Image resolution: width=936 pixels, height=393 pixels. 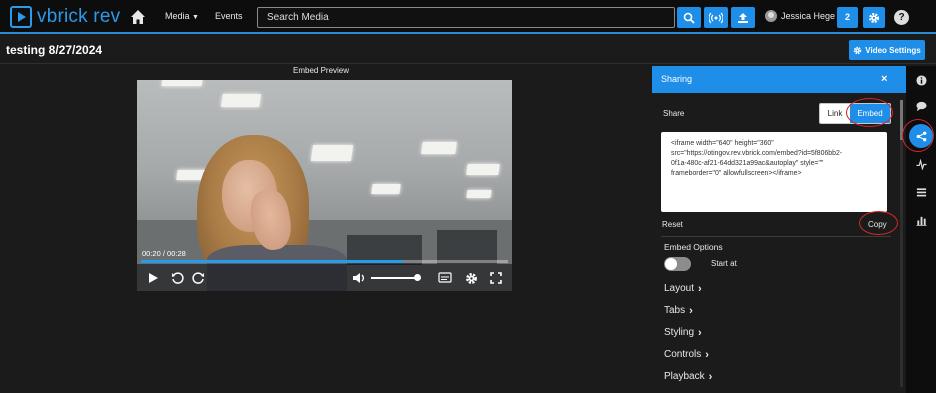 I want to click on option-layout: Layout ›, so click(x=683, y=288).